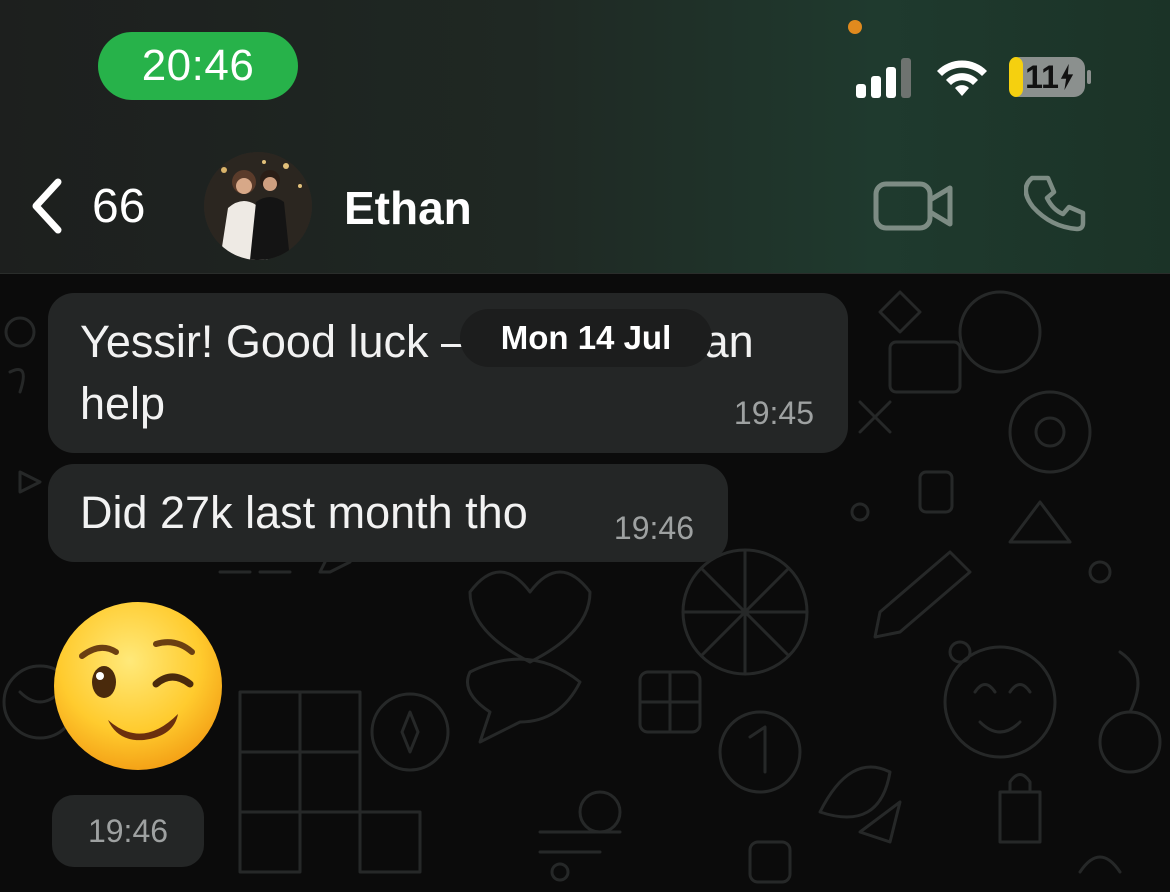  What do you see at coordinates (586, 338) in the screenshot?
I see `date-separator-chip: Mon 14 Jul` at bounding box center [586, 338].